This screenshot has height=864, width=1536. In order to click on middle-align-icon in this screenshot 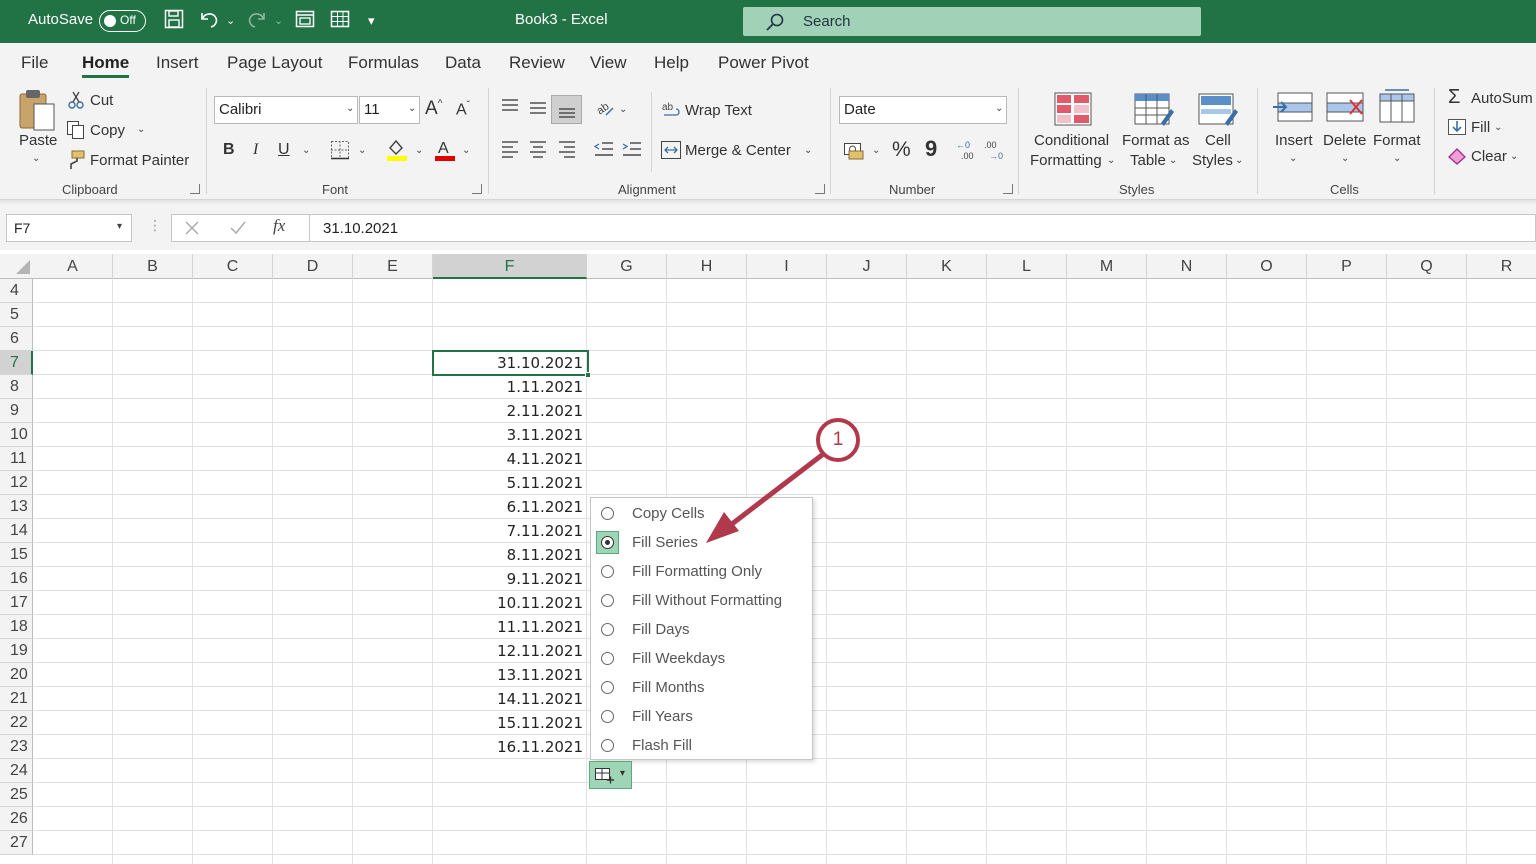, I will do `click(538, 107)`.